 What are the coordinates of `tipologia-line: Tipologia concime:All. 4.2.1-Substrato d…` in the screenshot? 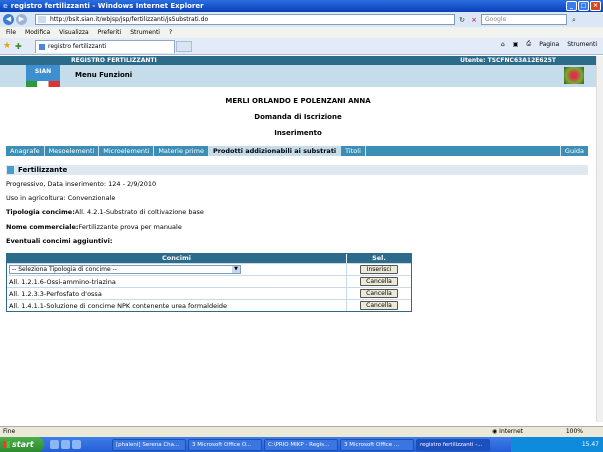 It's located at (105, 212).